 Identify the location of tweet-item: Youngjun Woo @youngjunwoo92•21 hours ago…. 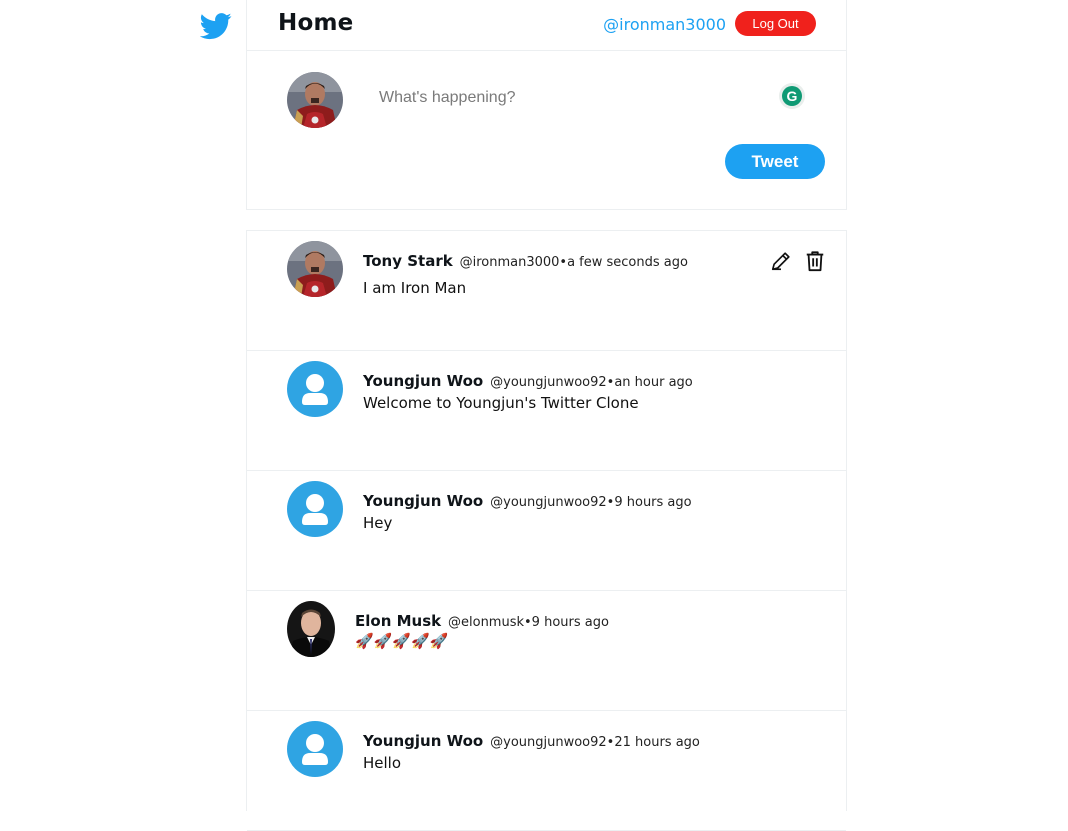
(546, 771).